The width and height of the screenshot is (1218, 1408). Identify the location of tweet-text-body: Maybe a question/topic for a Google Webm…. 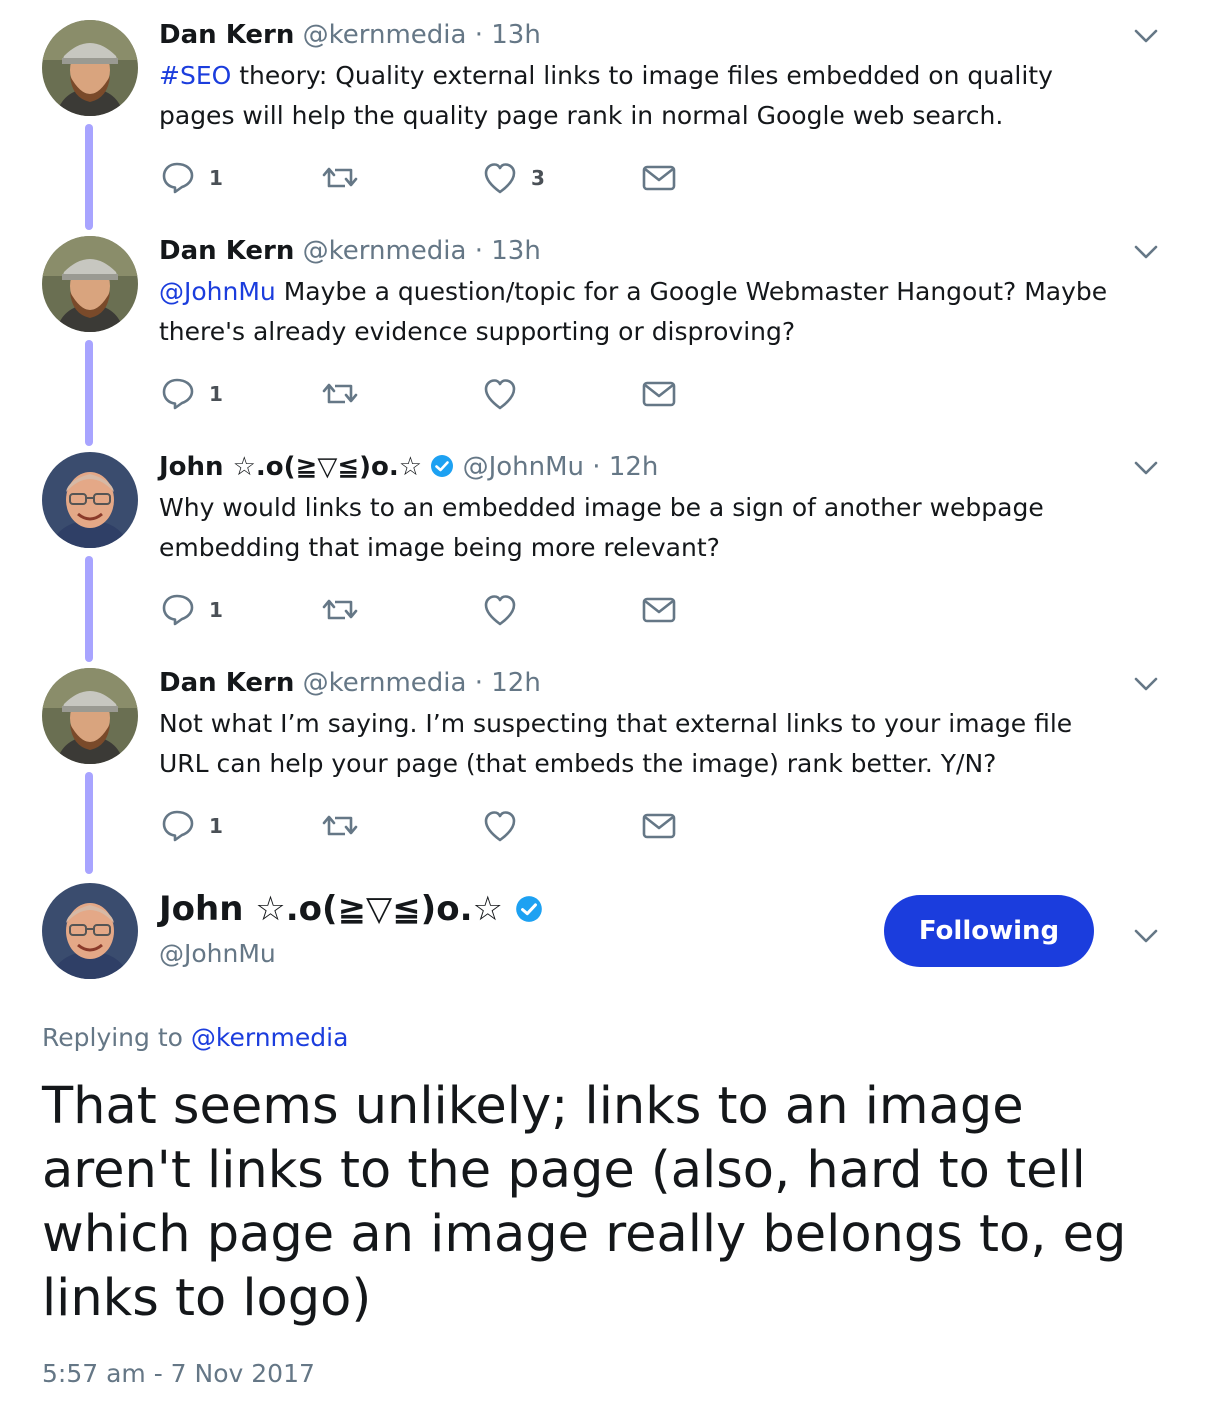
(633, 311).